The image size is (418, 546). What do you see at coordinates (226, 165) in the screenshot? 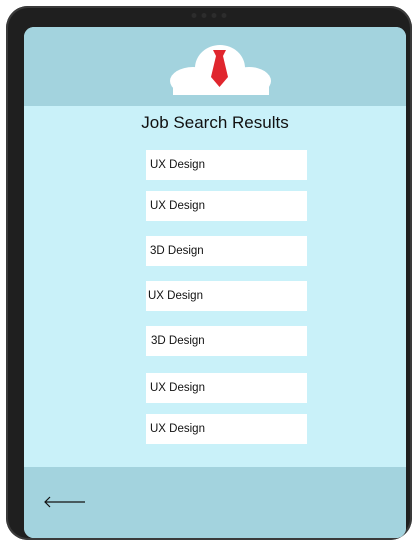
I see `result-item-1: UX Design` at bounding box center [226, 165].